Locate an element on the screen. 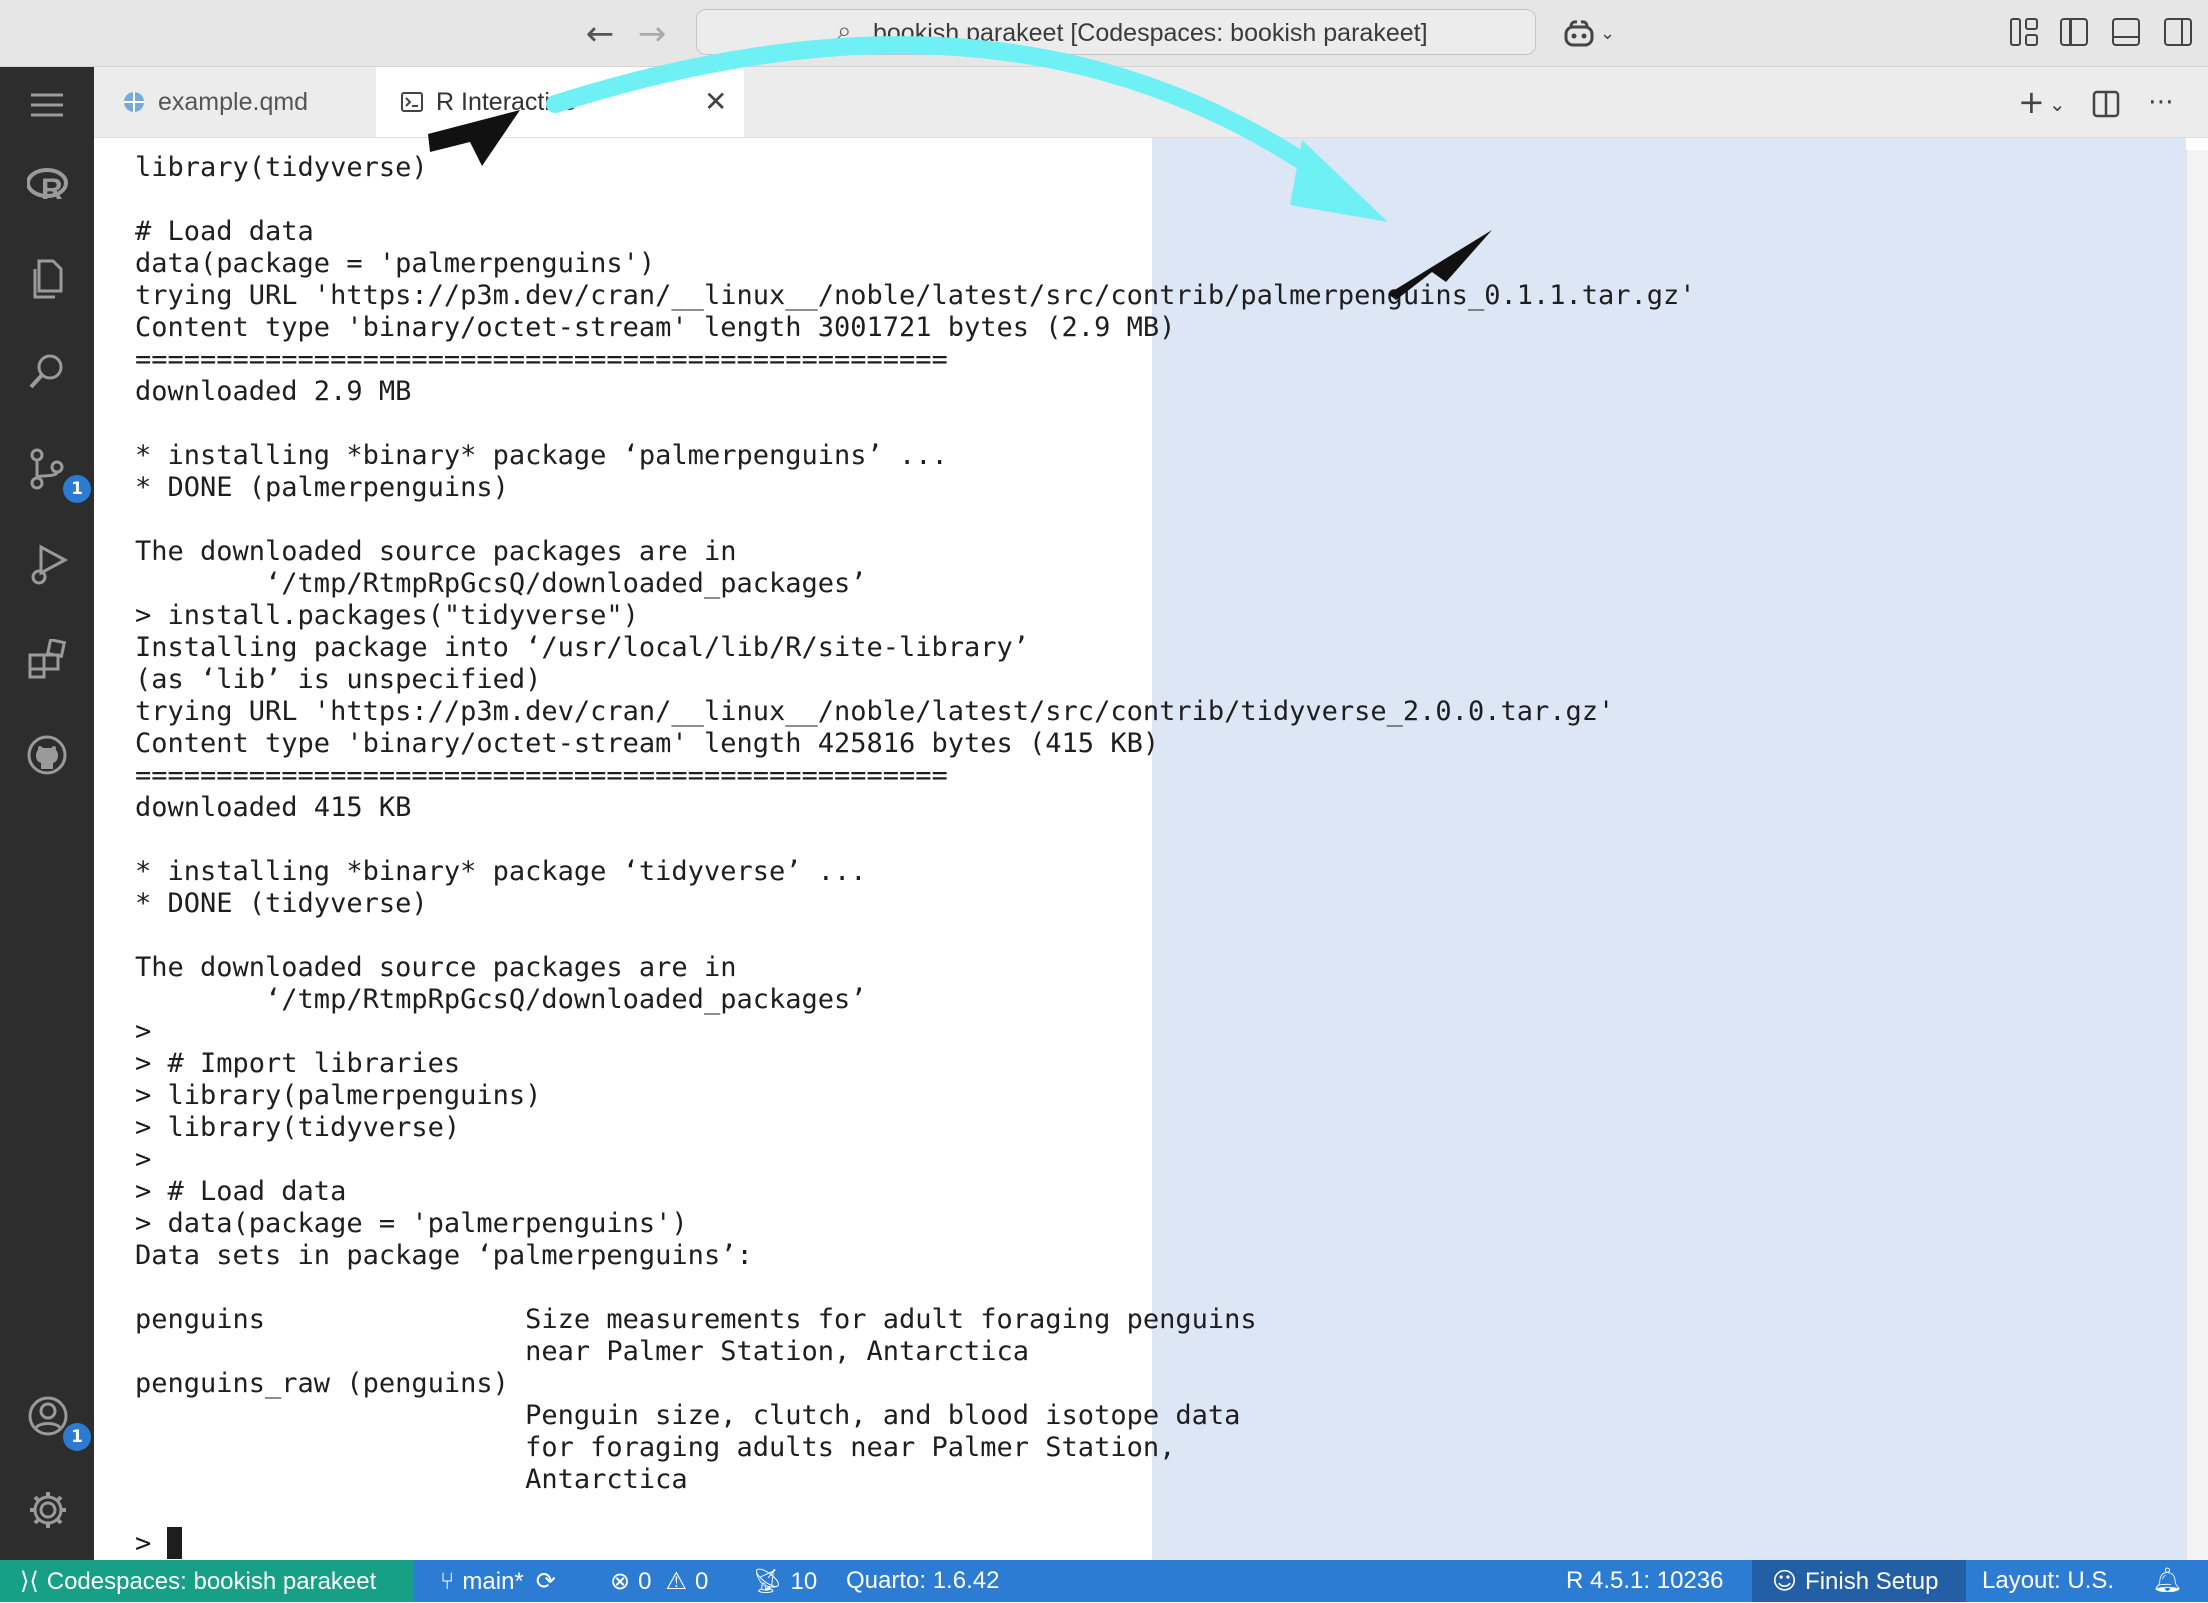  keyboard-layout: Layout: U.S. is located at coordinates (2048, 1581).